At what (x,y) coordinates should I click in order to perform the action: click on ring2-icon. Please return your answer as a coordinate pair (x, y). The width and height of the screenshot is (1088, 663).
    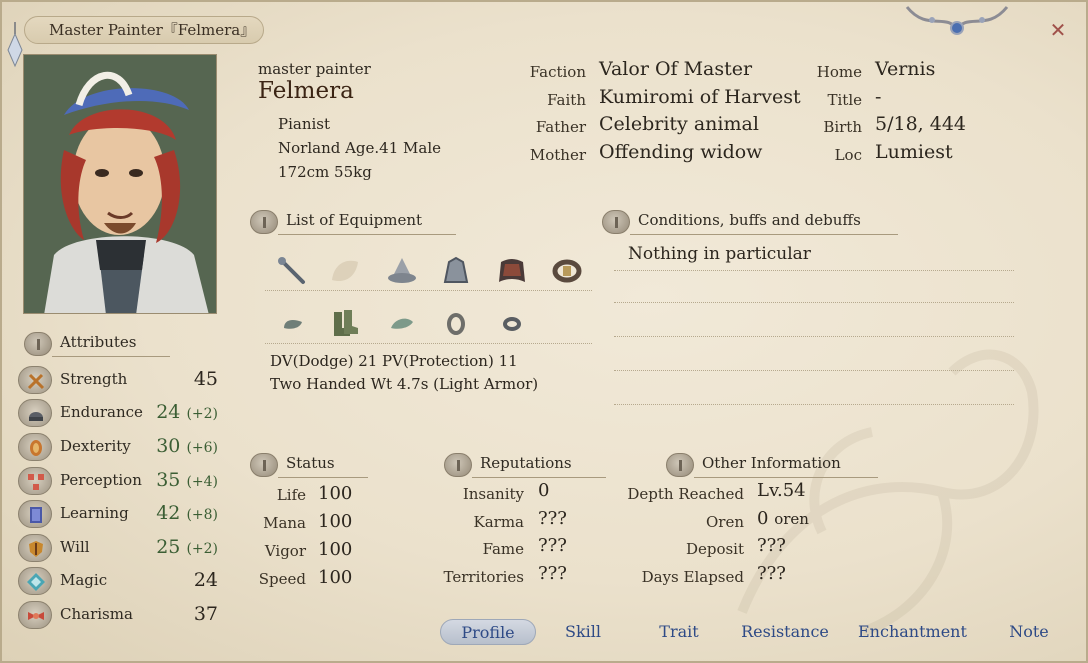
    Looking at the image, I should click on (512, 323).